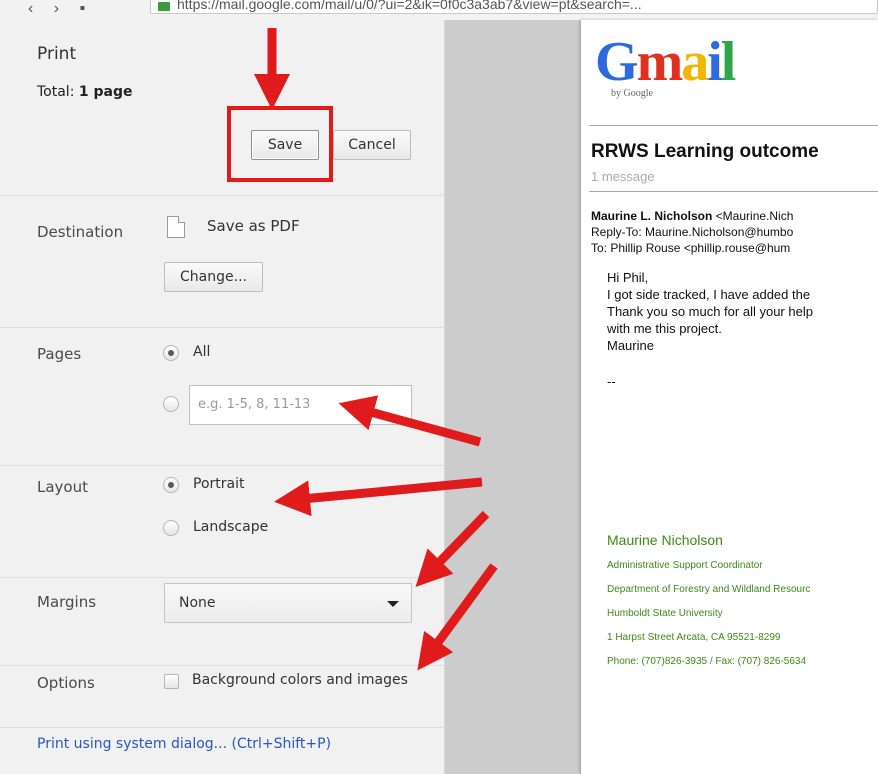 This screenshot has width=878, height=774. I want to click on cancel-button: Cancel, so click(372, 145).